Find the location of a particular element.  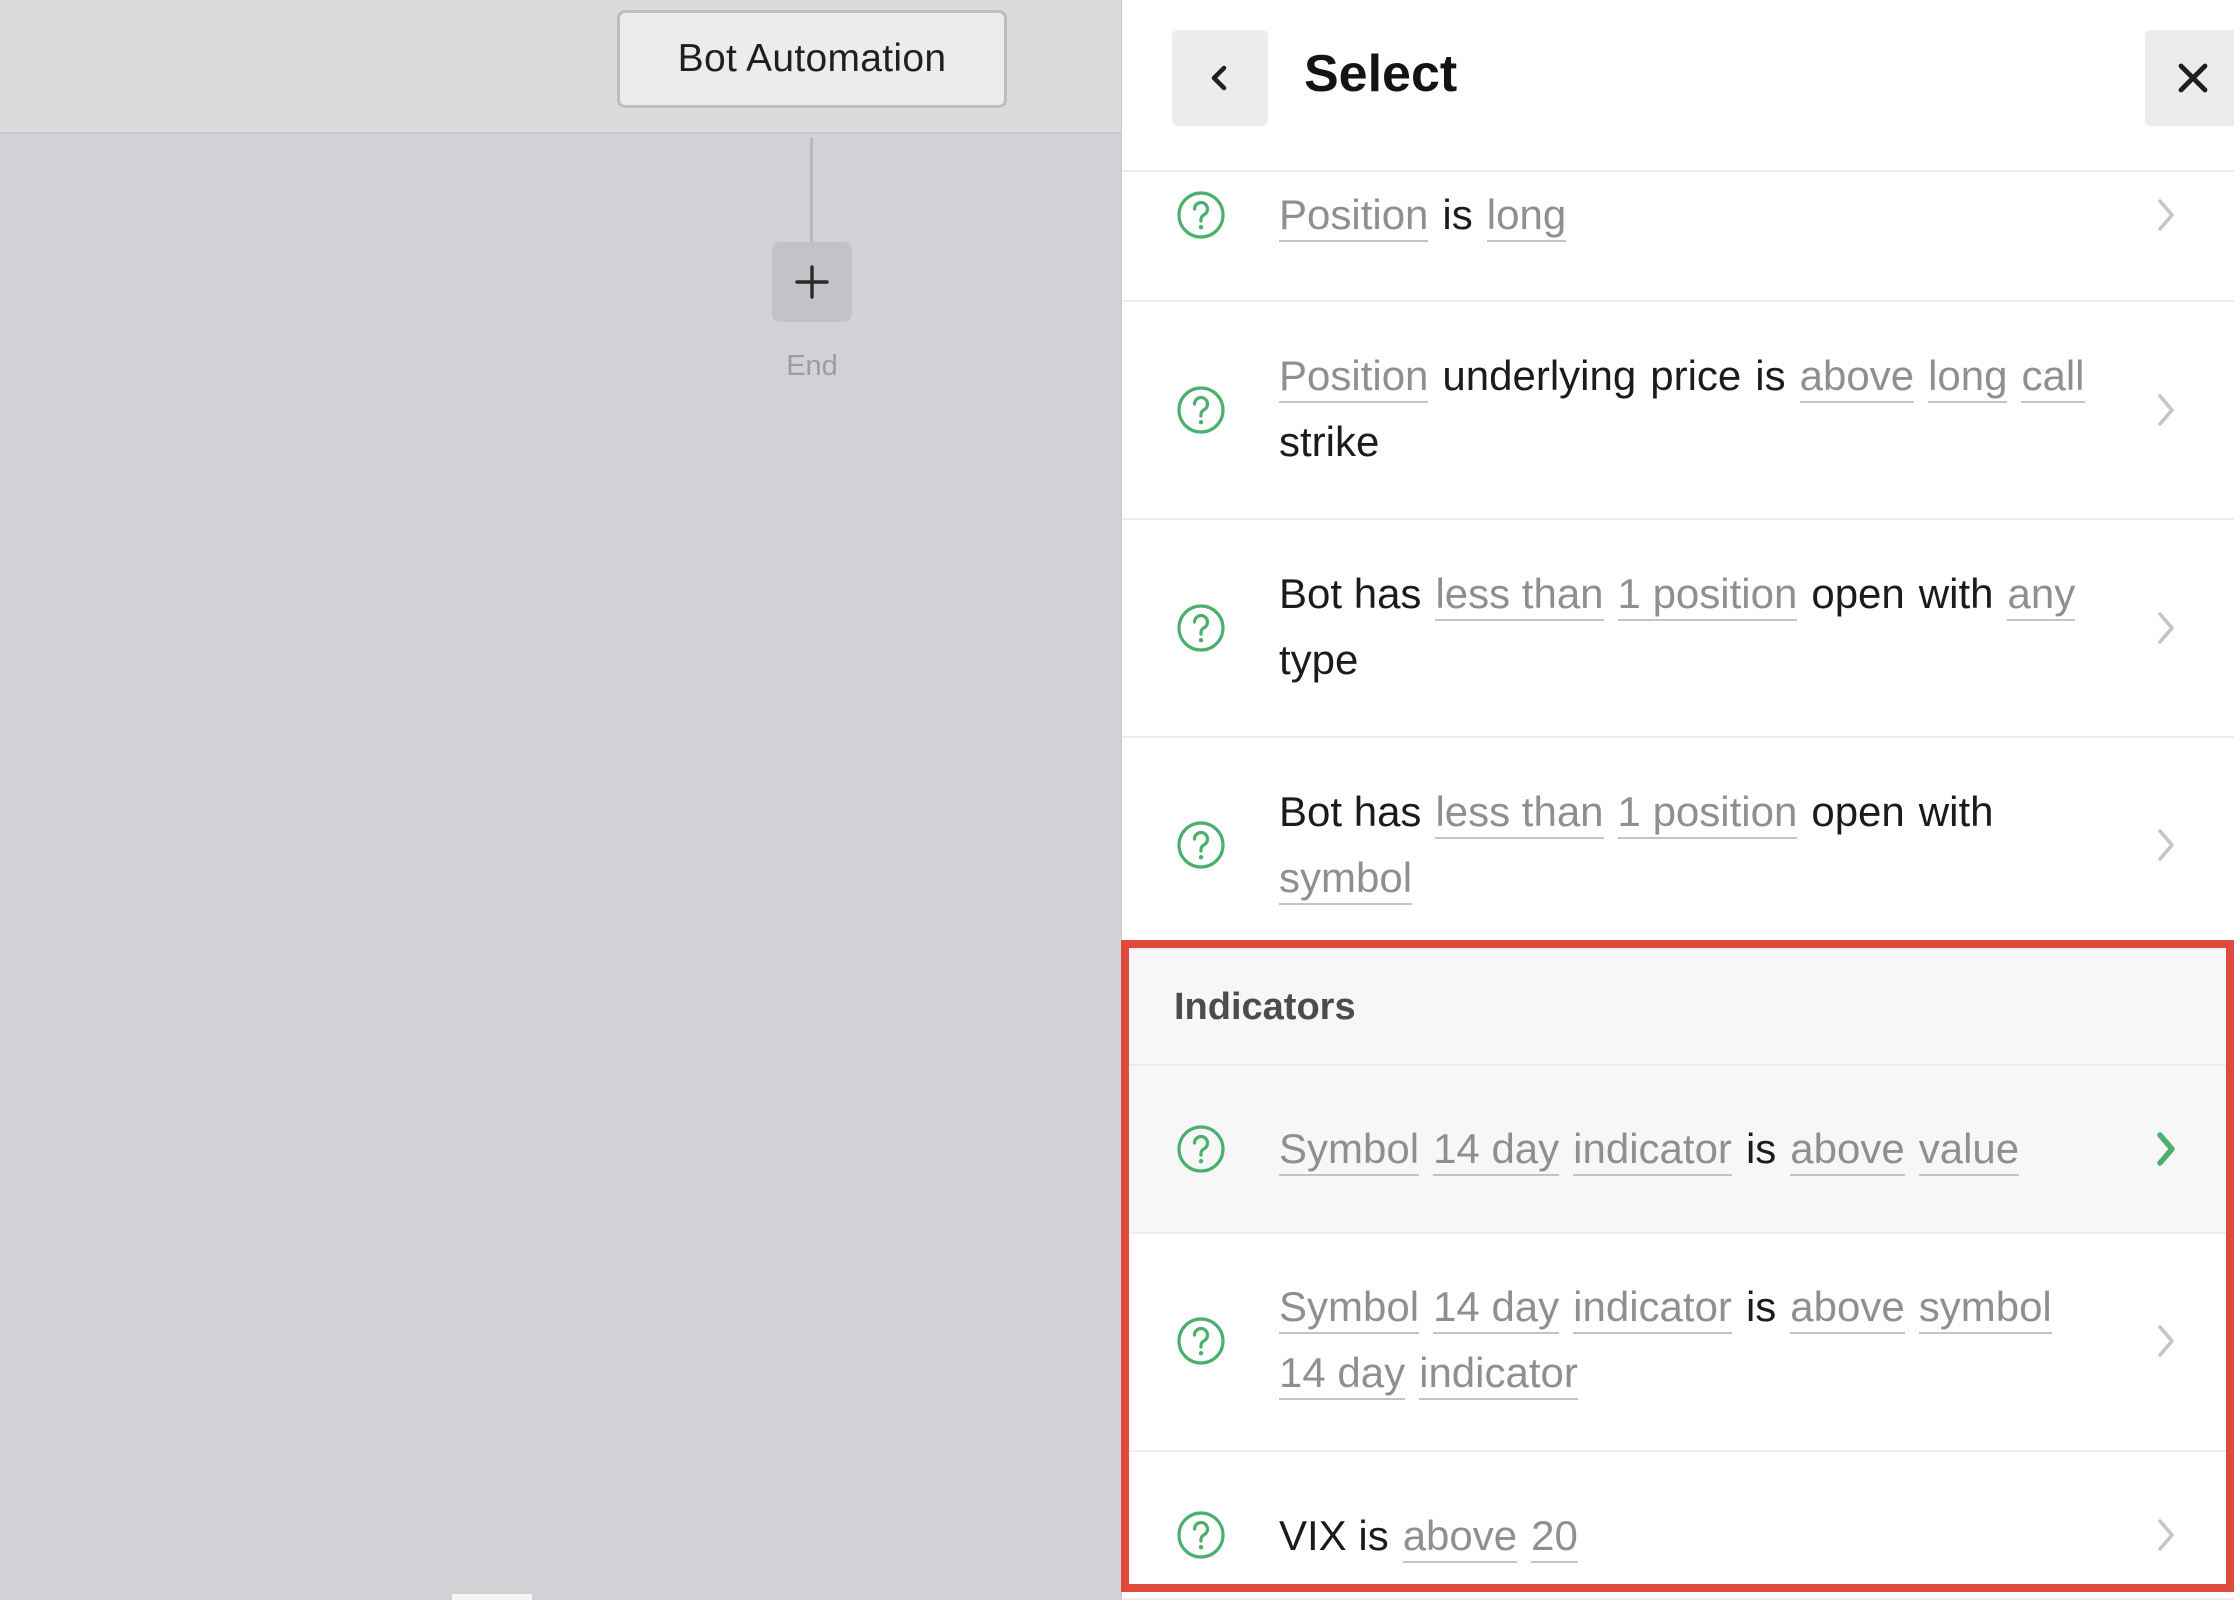

panel-title: Select is located at coordinates (1381, 74).